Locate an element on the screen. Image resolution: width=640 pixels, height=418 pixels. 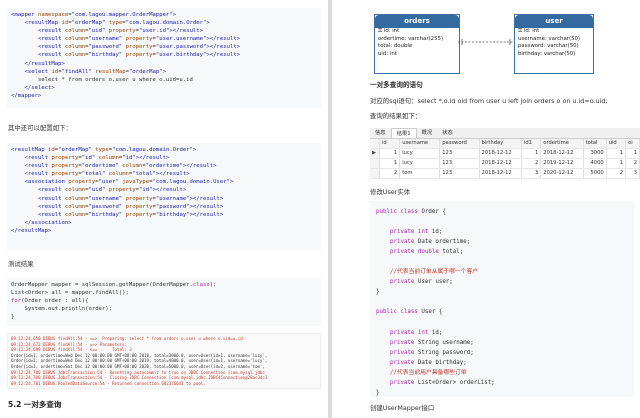
code-line: private Date birthday; is located at coordinates (421, 363).